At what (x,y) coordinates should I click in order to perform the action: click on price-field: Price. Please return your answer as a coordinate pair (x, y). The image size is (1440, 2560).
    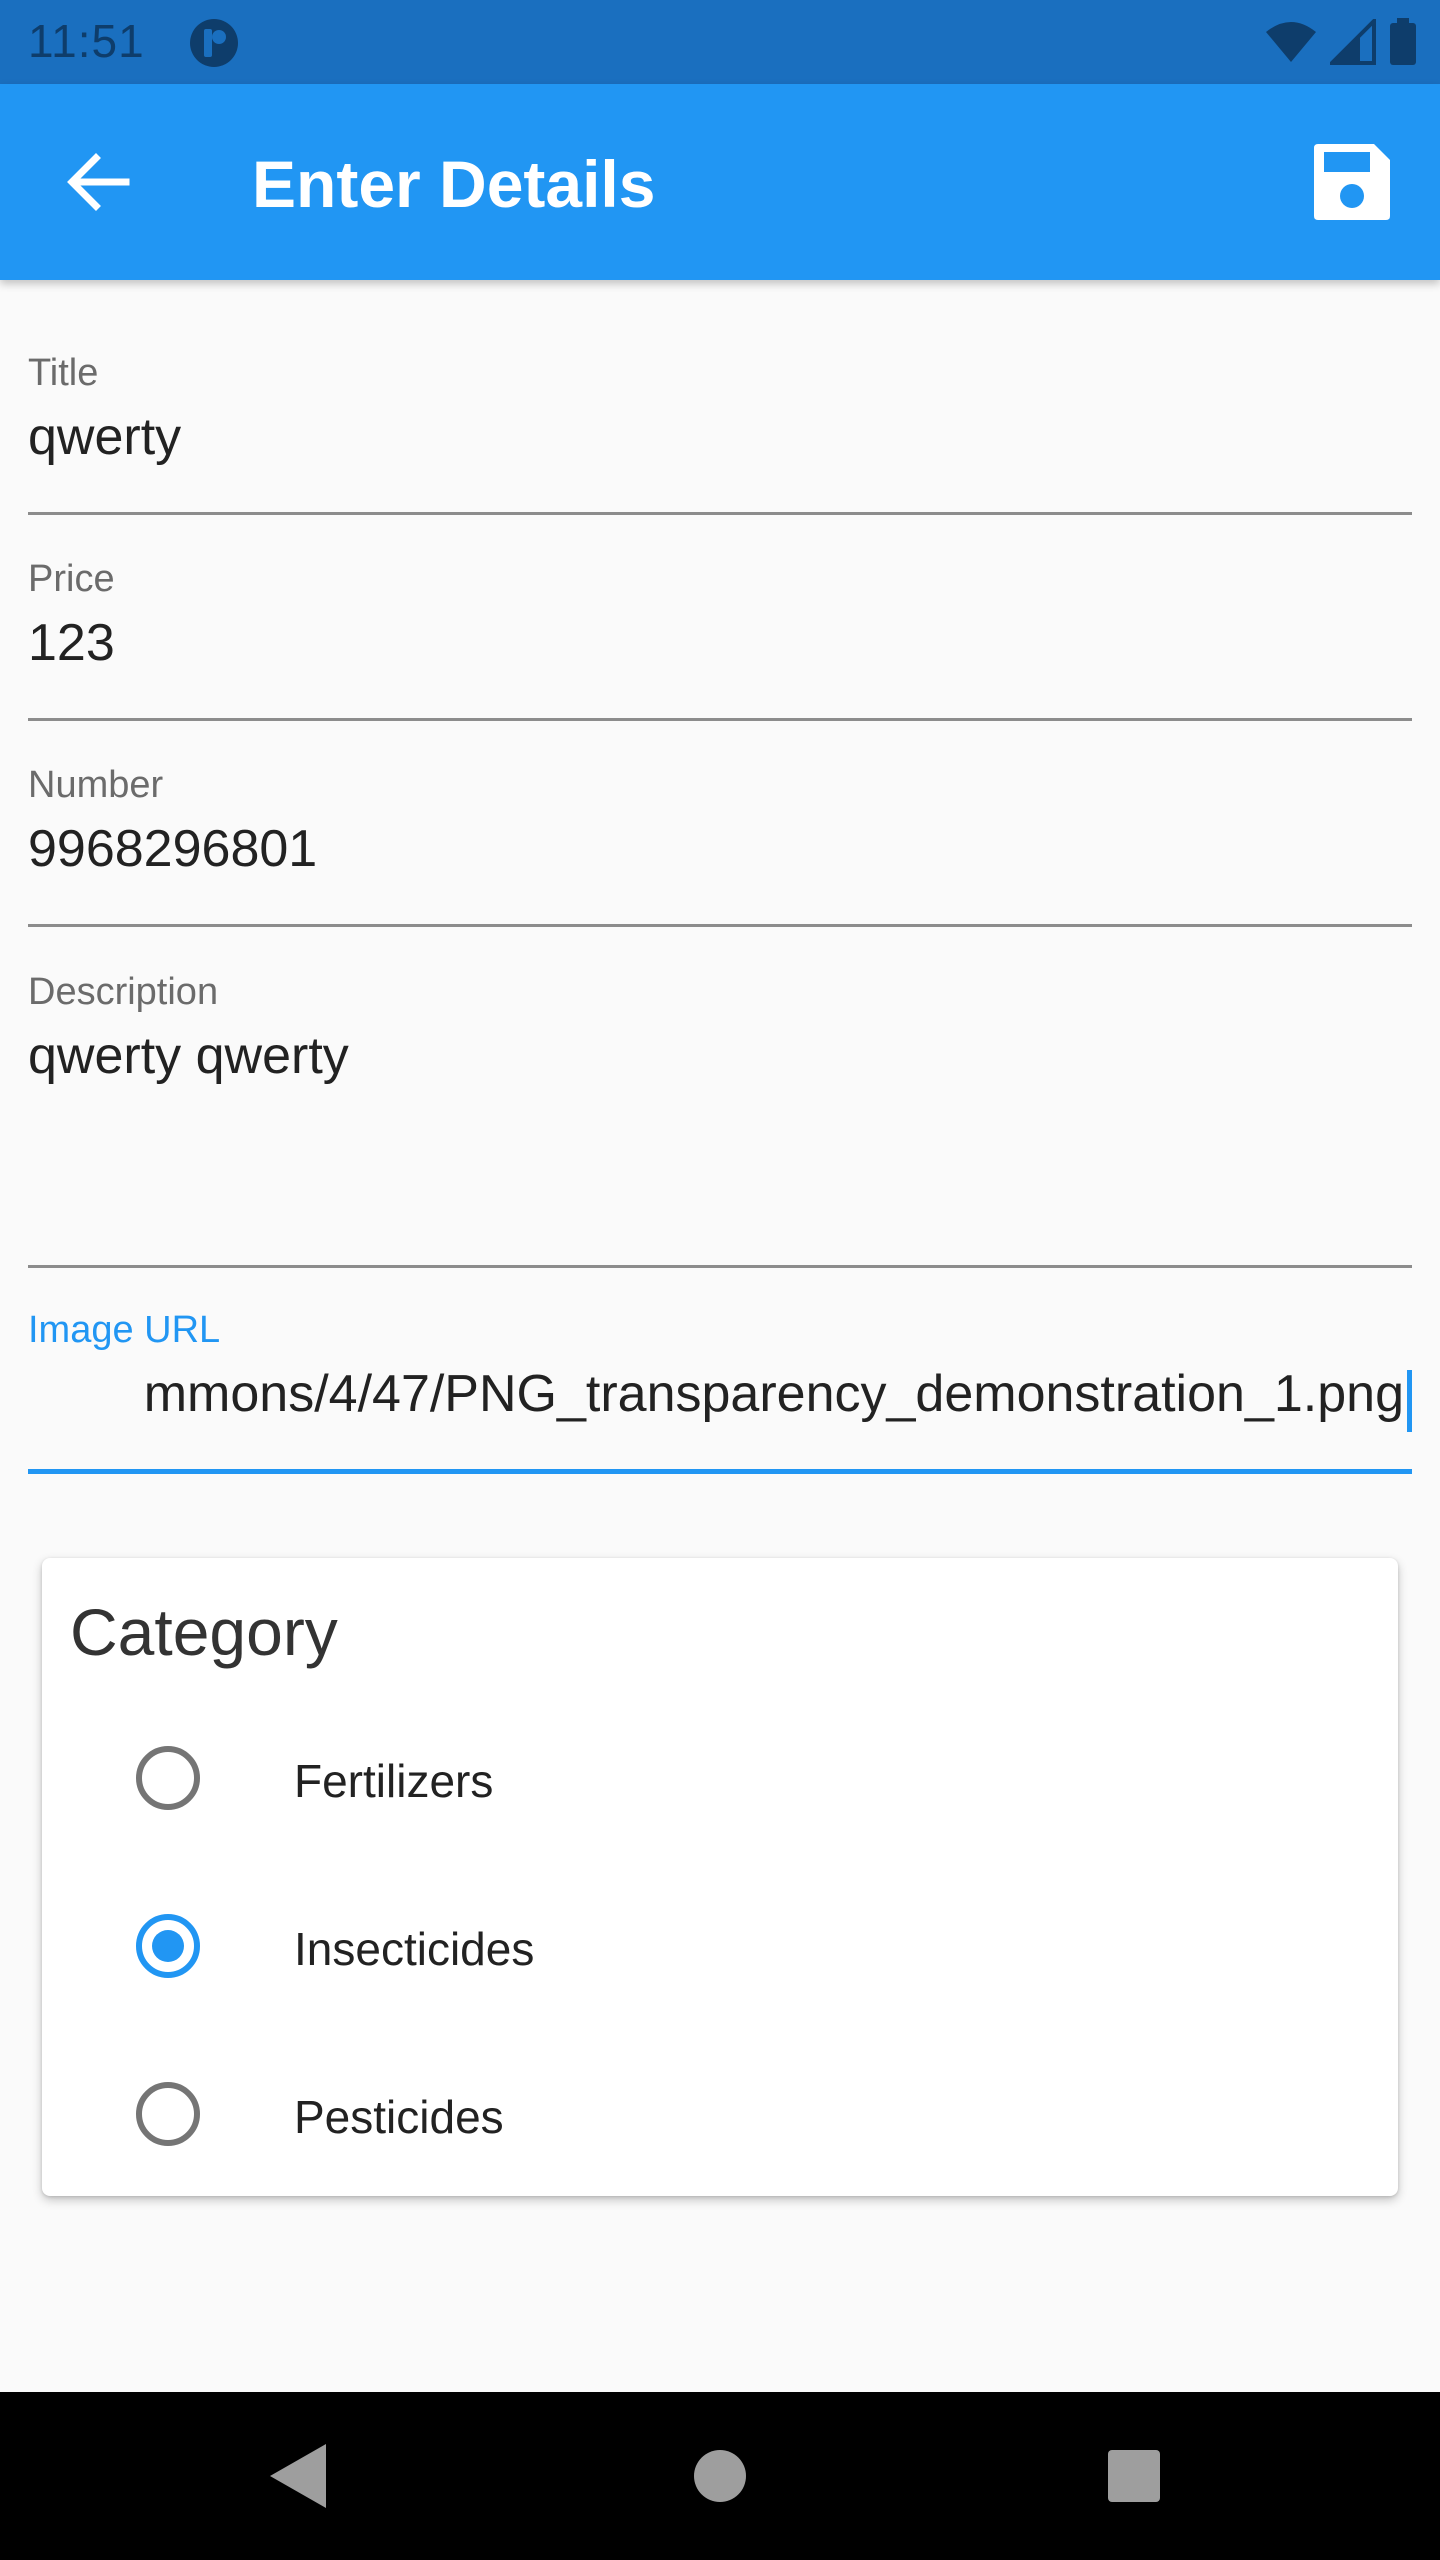
    Looking at the image, I should click on (720, 640).